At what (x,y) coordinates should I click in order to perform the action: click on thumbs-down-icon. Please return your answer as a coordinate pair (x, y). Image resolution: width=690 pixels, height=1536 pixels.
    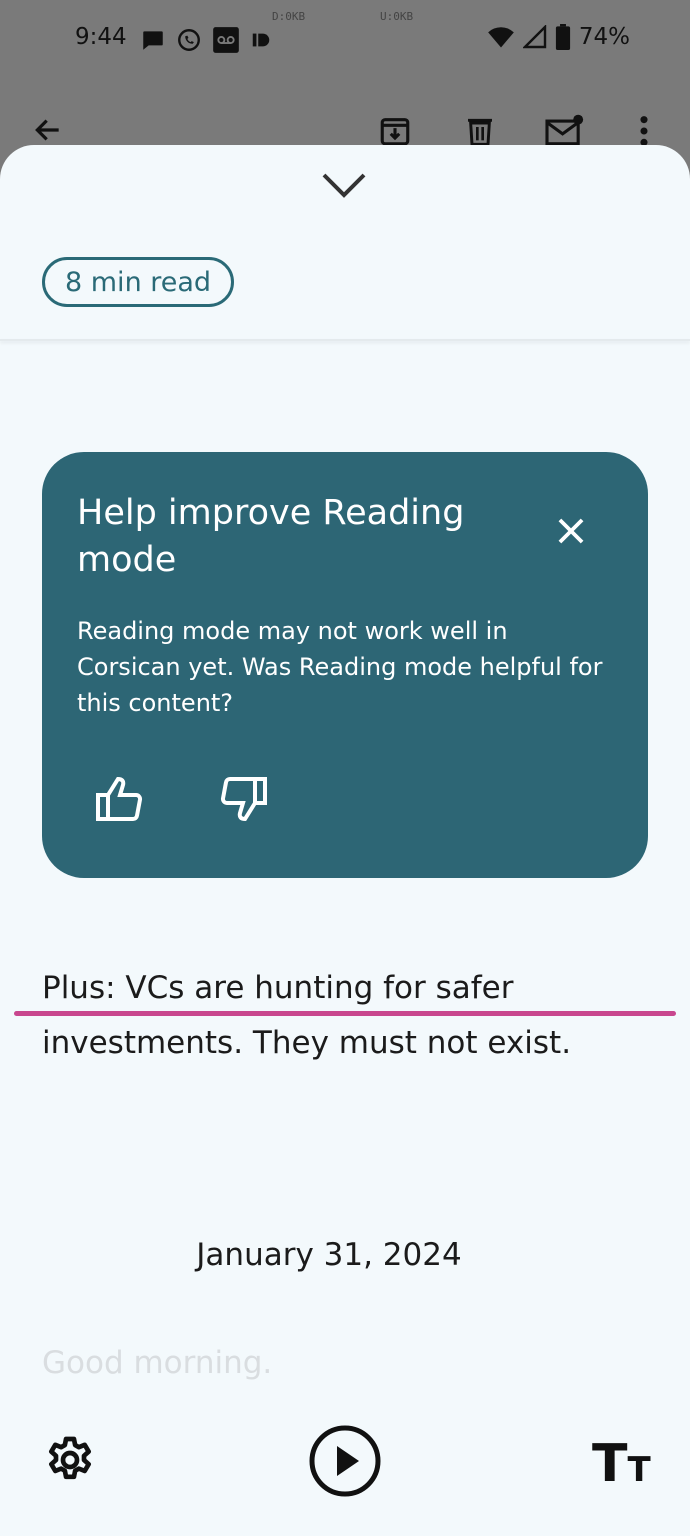
    Looking at the image, I should click on (243, 799).